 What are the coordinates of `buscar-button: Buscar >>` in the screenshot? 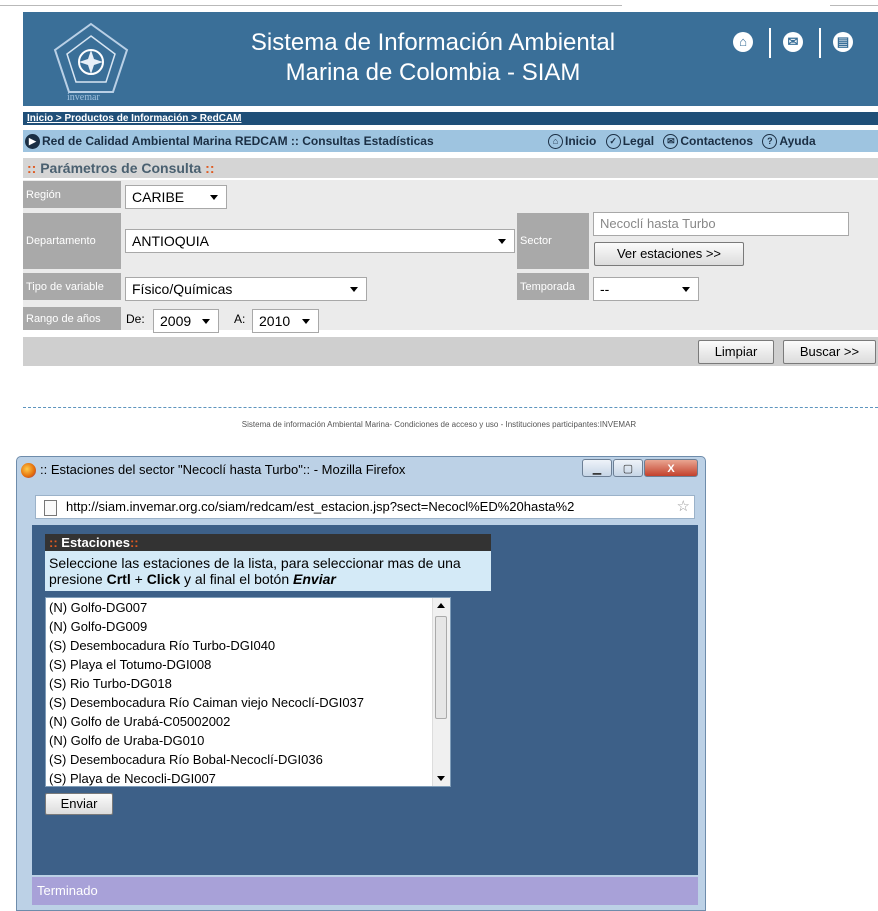 It's located at (829, 352).